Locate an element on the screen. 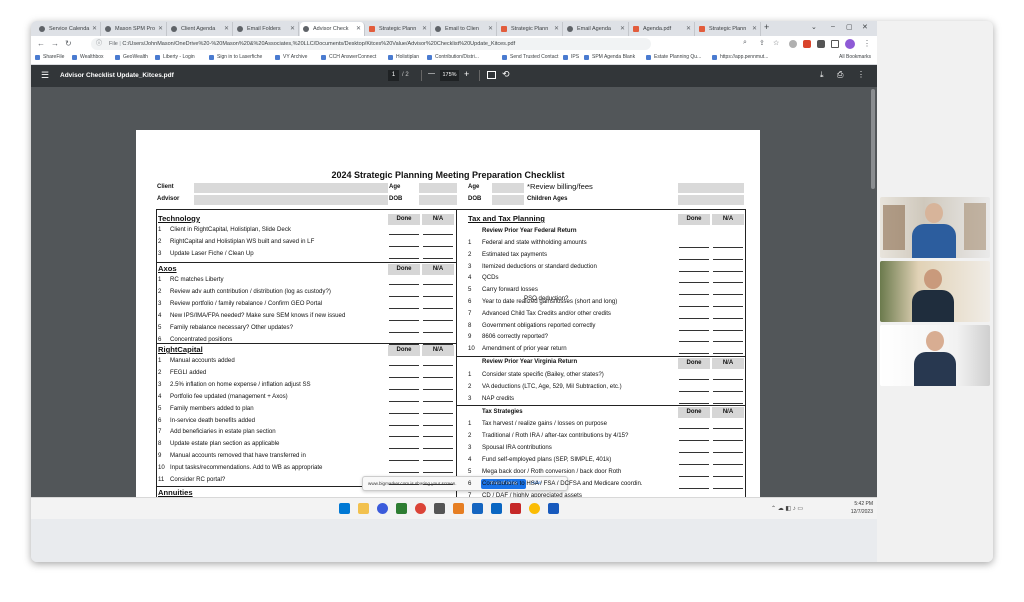 Image resolution: width=1024 pixels, height=602 pixels. bookmark-item: IPS is located at coordinates (571, 57).